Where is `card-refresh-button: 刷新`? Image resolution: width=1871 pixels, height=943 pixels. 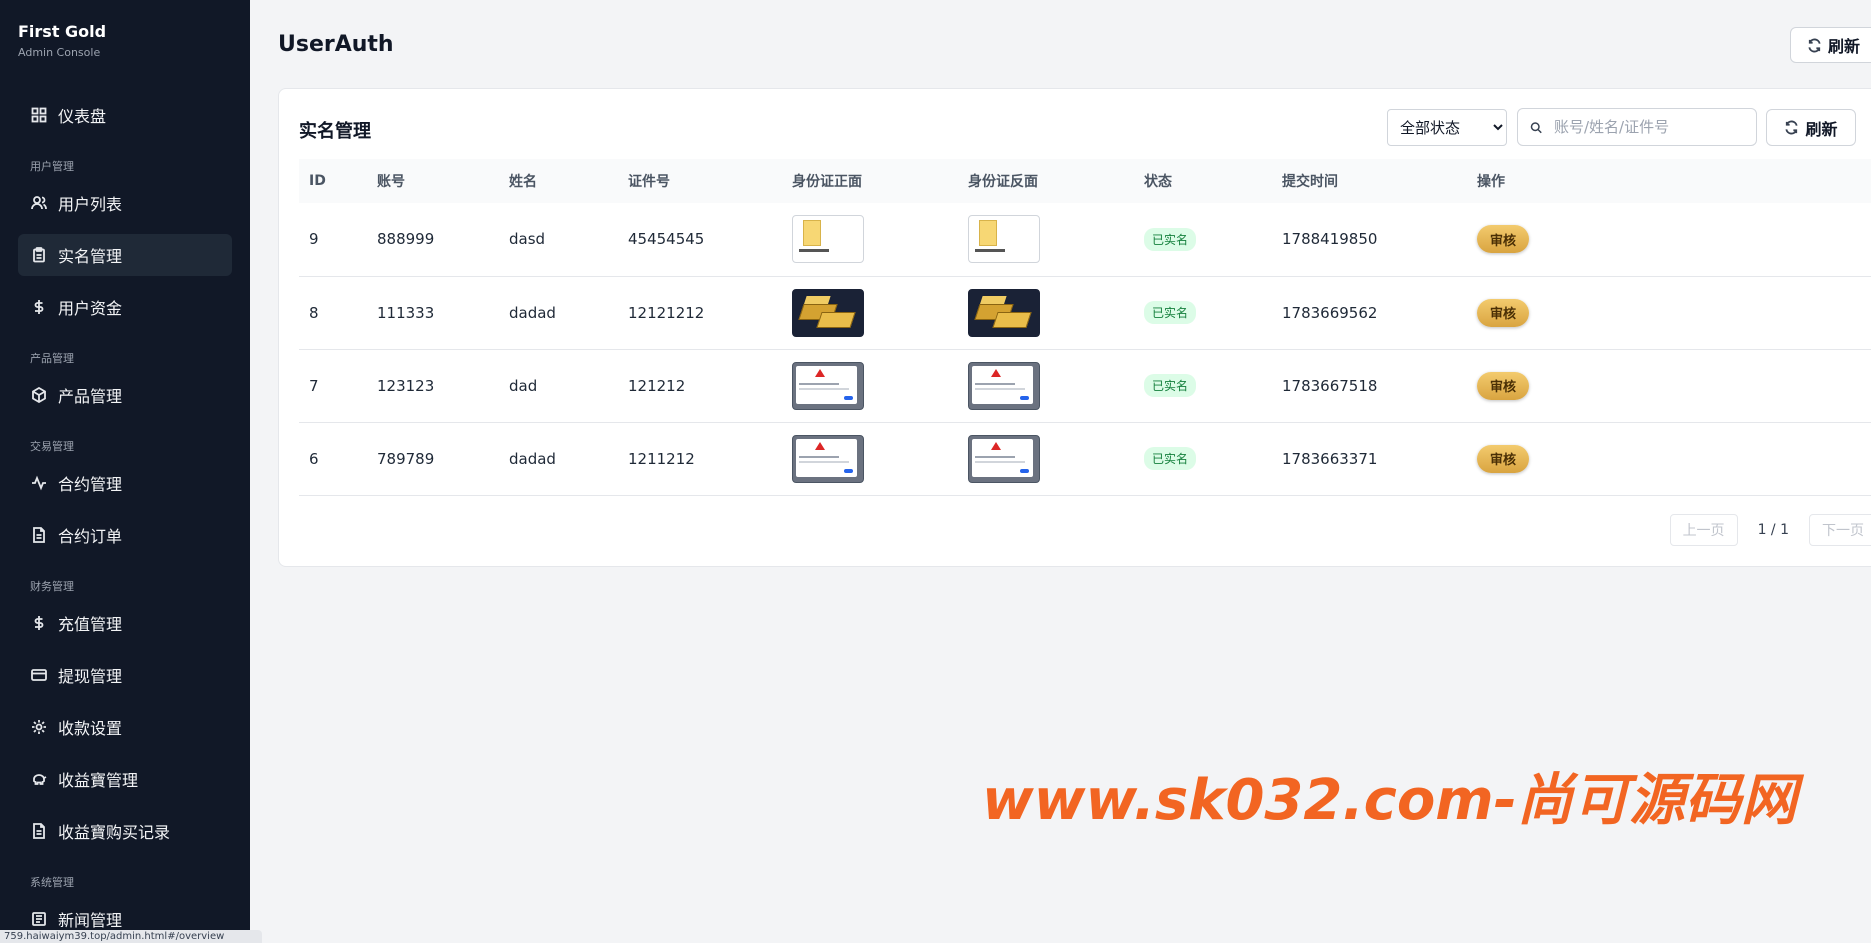 card-refresh-button: 刷新 is located at coordinates (1811, 127).